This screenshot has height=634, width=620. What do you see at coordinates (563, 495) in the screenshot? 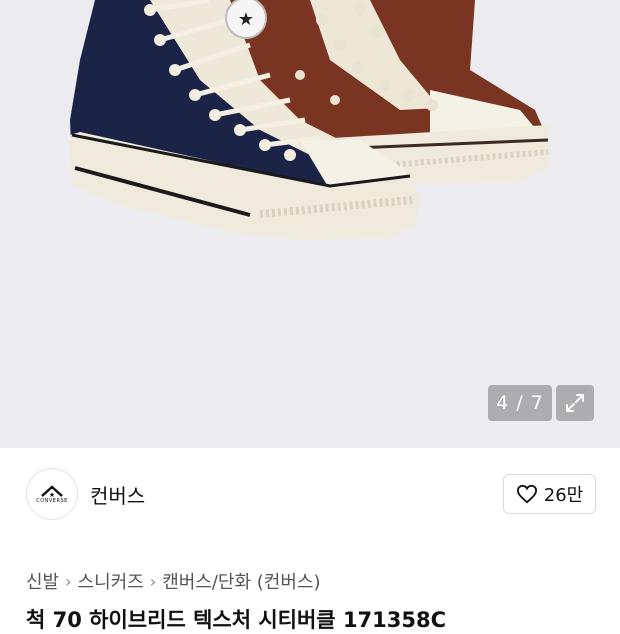
I see `like-count: 26만` at bounding box center [563, 495].